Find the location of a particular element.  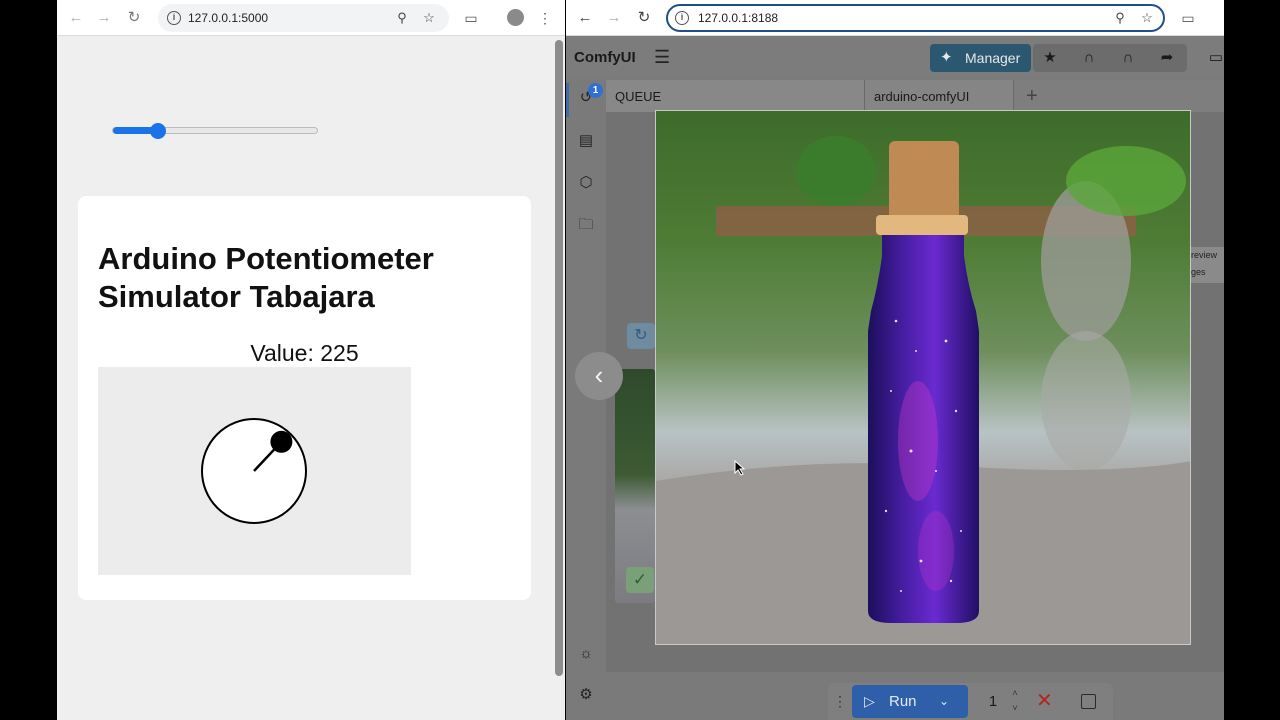

side-label-line: review is located at coordinates (1204, 255).